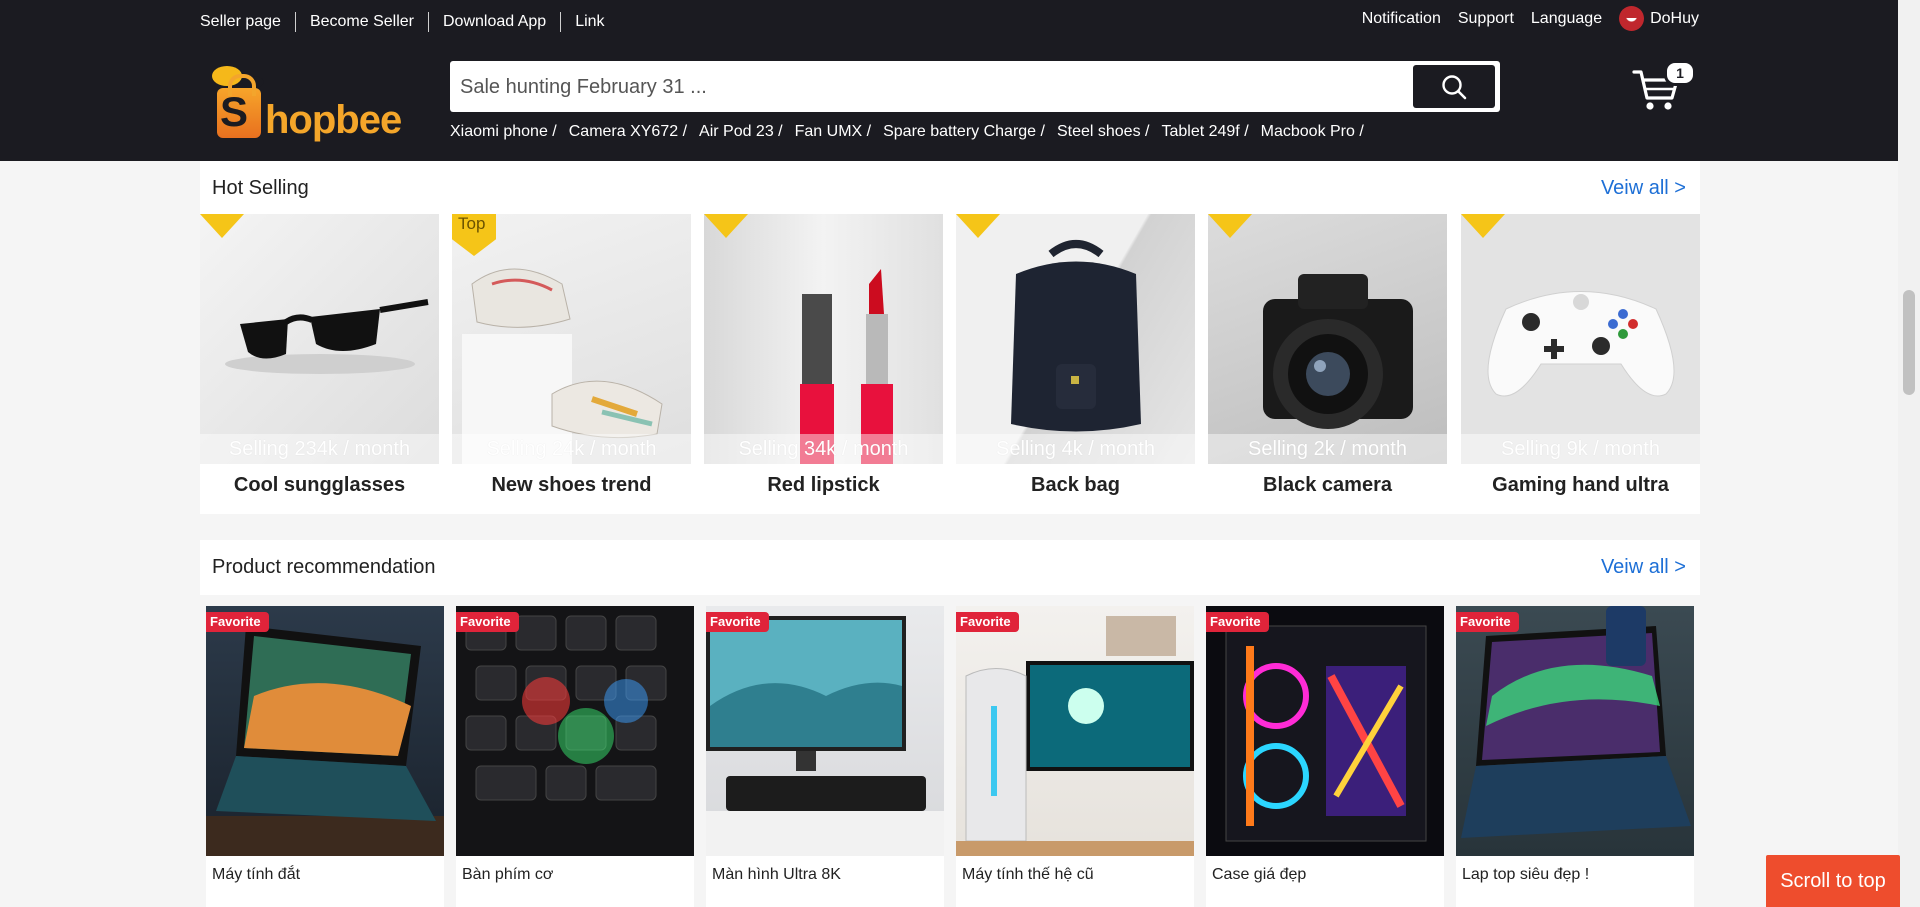 The height and width of the screenshot is (907, 1920). I want to click on hot-item: Selling 34k / month Red lipstick, so click(823, 364).